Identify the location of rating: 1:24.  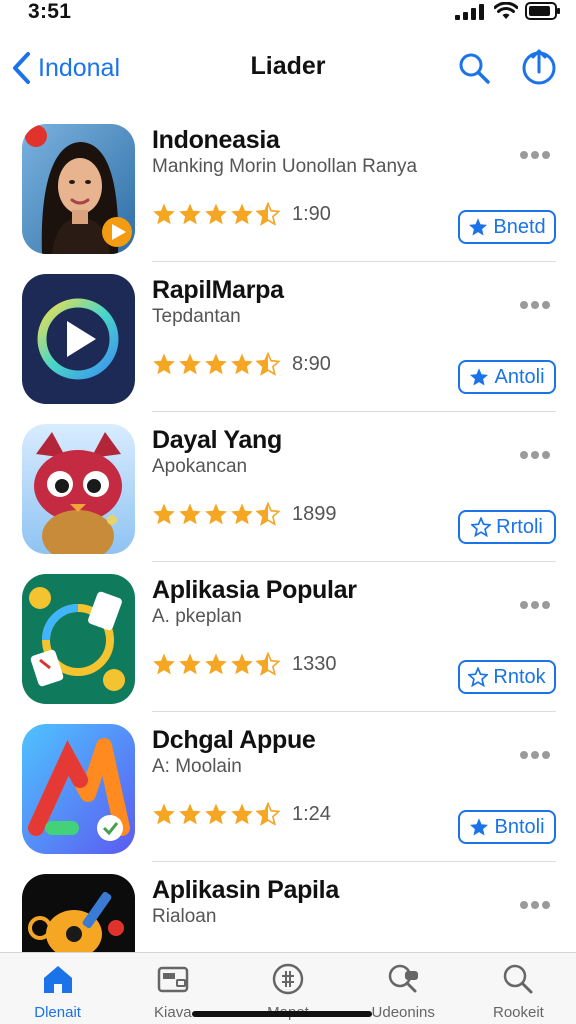
(241, 814).